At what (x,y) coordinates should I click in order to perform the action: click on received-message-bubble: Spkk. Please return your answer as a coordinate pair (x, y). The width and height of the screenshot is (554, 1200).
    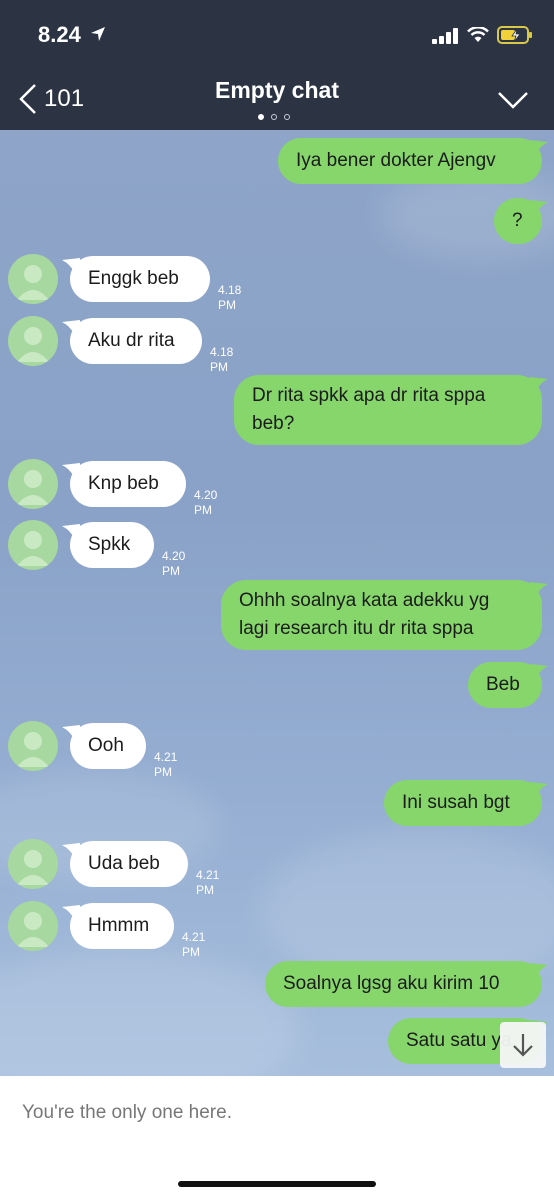
    Looking at the image, I should click on (112, 545).